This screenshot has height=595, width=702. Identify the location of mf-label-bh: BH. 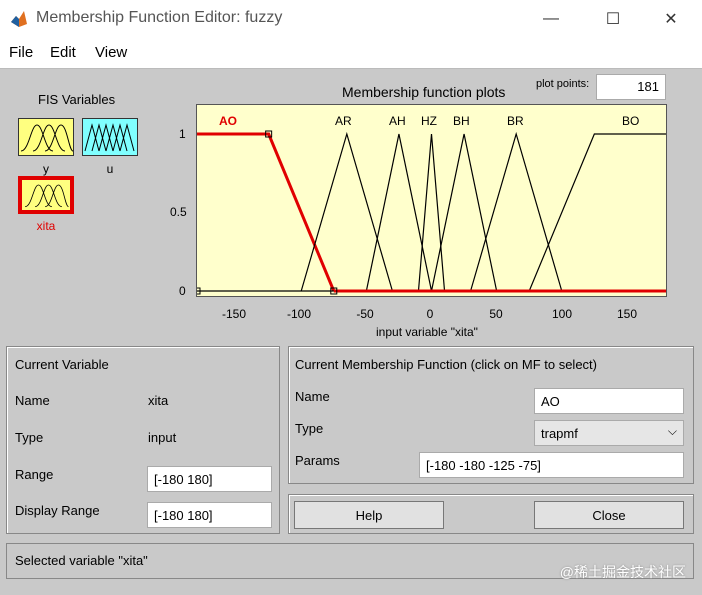
(461, 121).